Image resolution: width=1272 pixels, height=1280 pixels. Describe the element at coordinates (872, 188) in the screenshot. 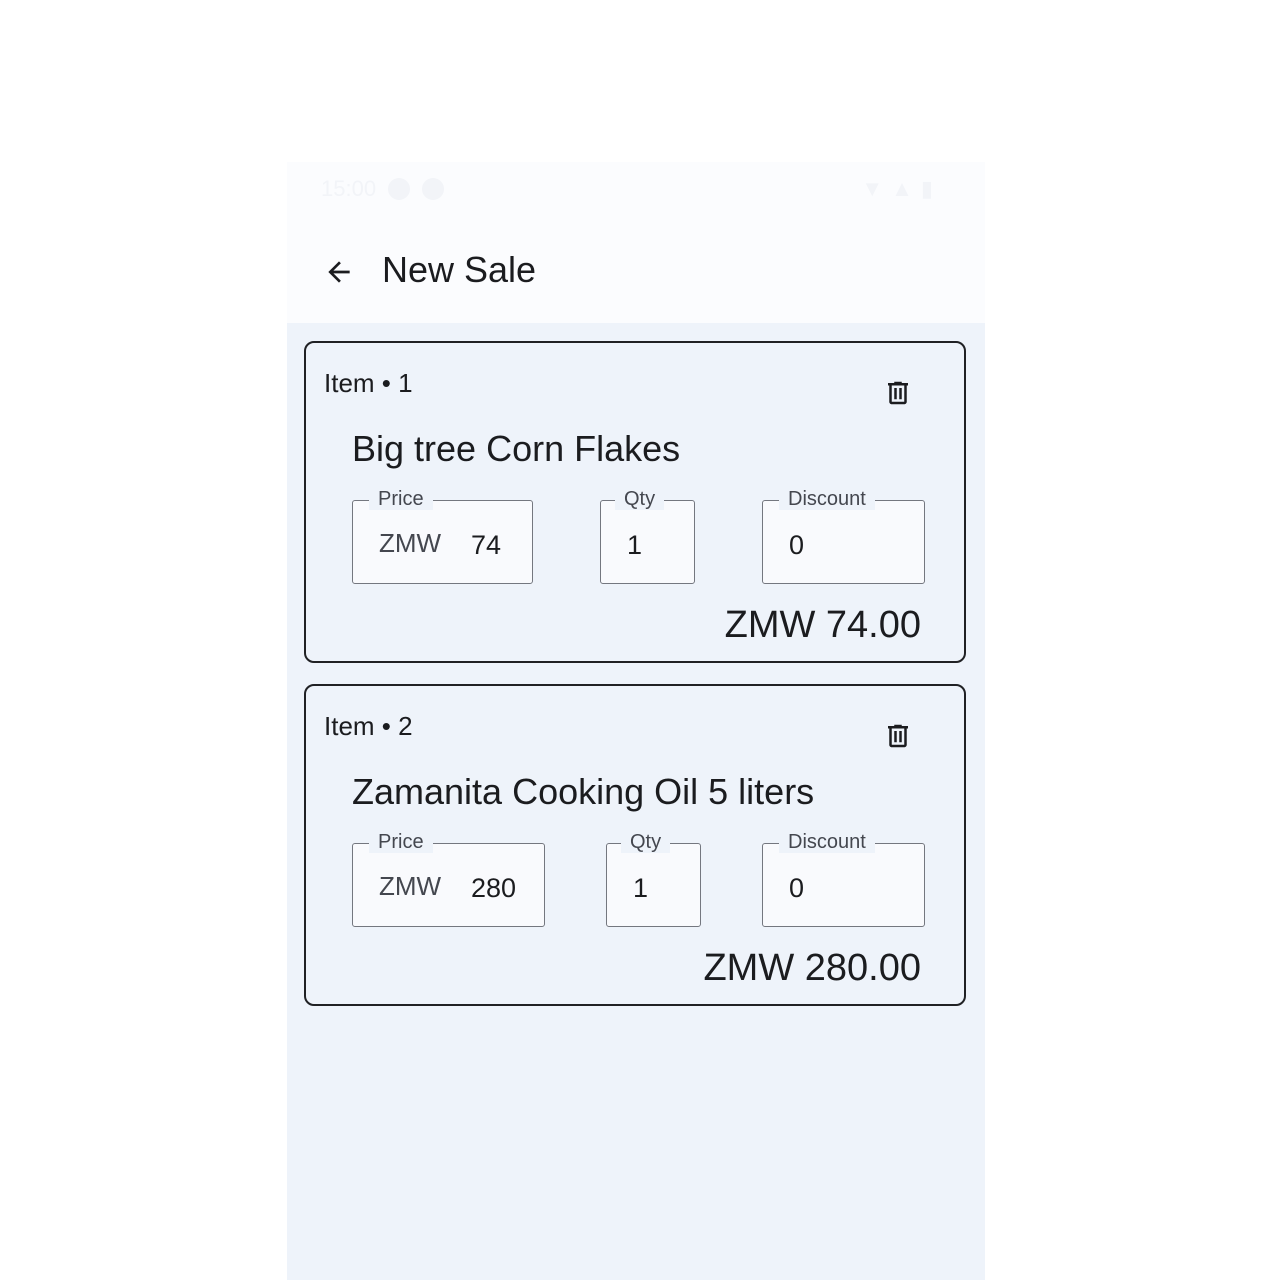

I see `wifi-icon: ▼` at that location.